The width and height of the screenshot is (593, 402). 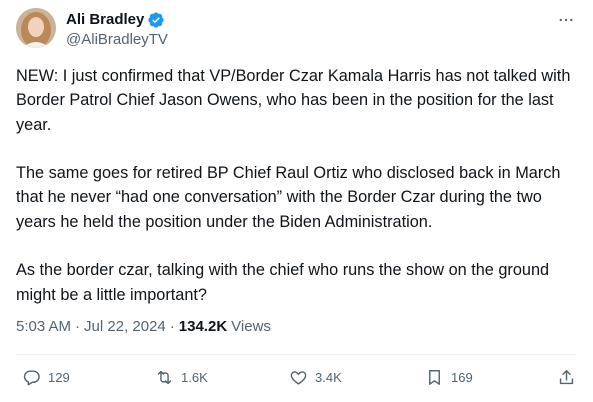 What do you see at coordinates (449, 377) in the screenshot?
I see `bookmark-button: 169` at bounding box center [449, 377].